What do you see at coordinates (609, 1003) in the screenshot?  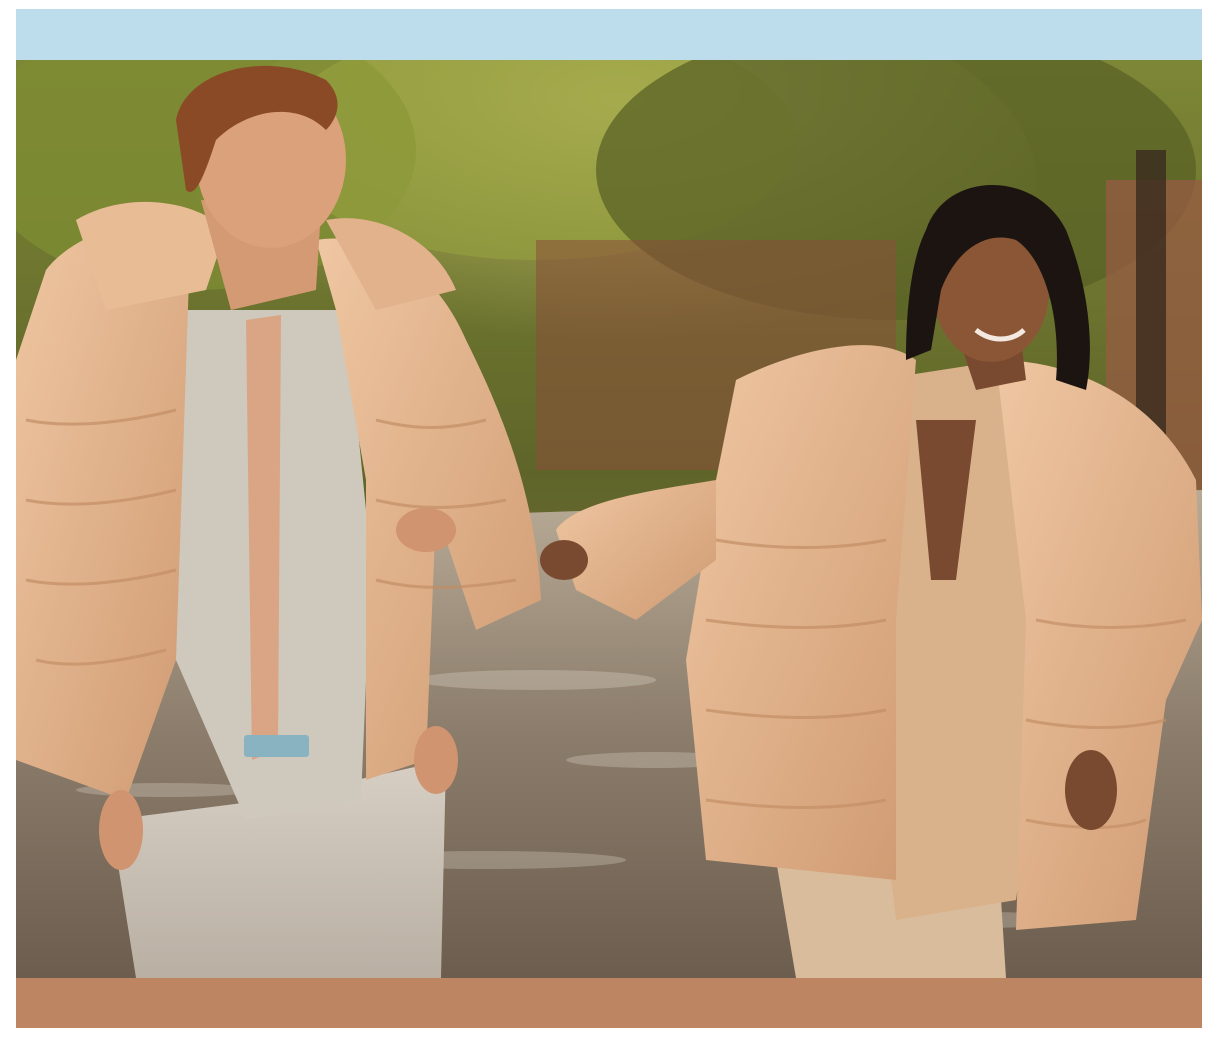 I see `bottom-color-band` at bounding box center [609, 1003].